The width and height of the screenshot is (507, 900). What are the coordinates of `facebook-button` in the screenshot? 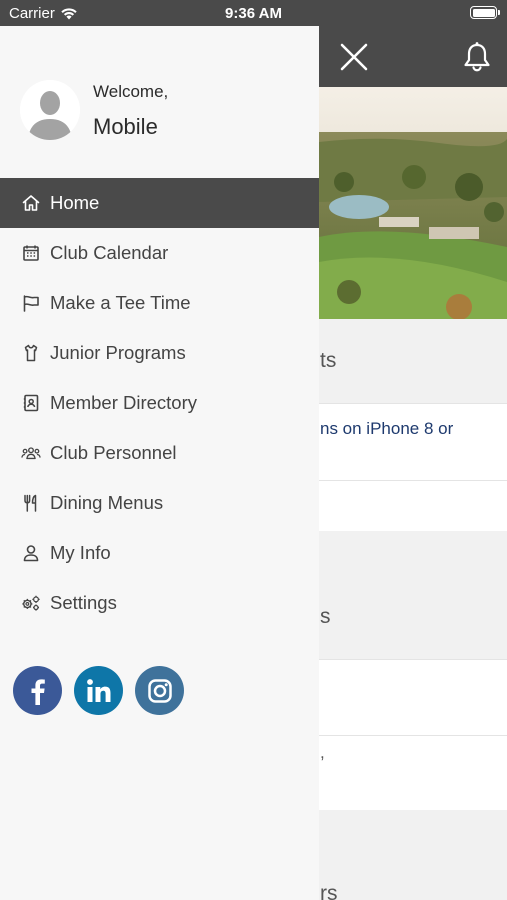 It's located at (37, 690).